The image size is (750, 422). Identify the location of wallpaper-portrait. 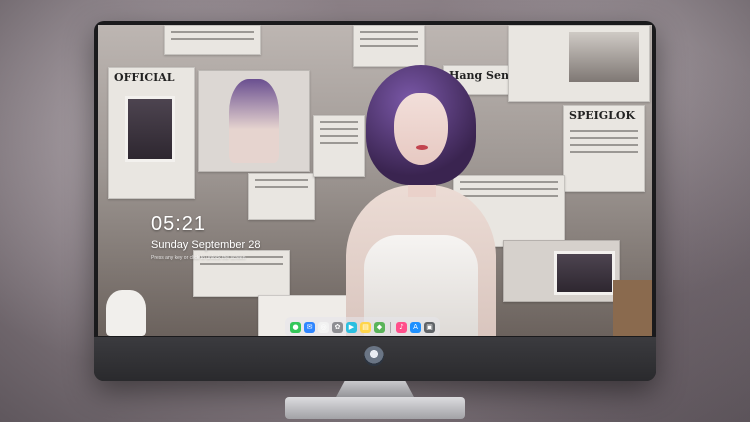
(421, 200).